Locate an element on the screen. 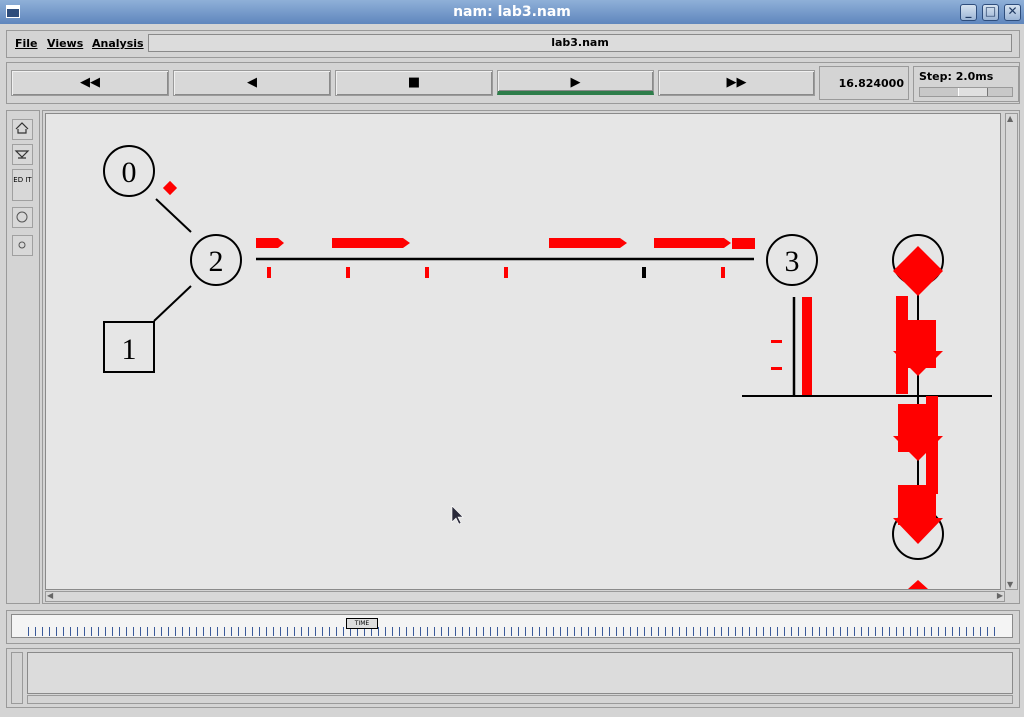 The width and height of the screenshot is (1024, 717). mouse-pointer-icon is located at coordinates (457, 515).